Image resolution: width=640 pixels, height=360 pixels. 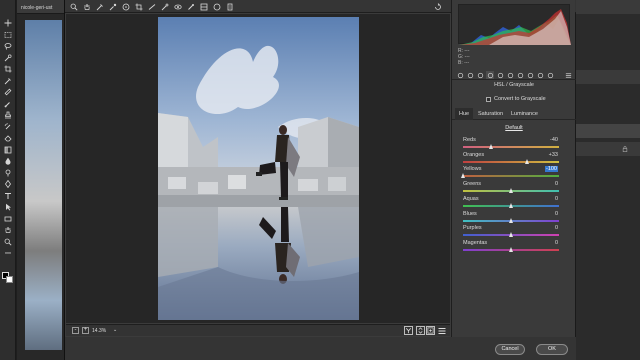 What do you see at coordinates (470, 75) in the screenshot?
I see `tone-curve-icon` at bounding box center [470, 75].